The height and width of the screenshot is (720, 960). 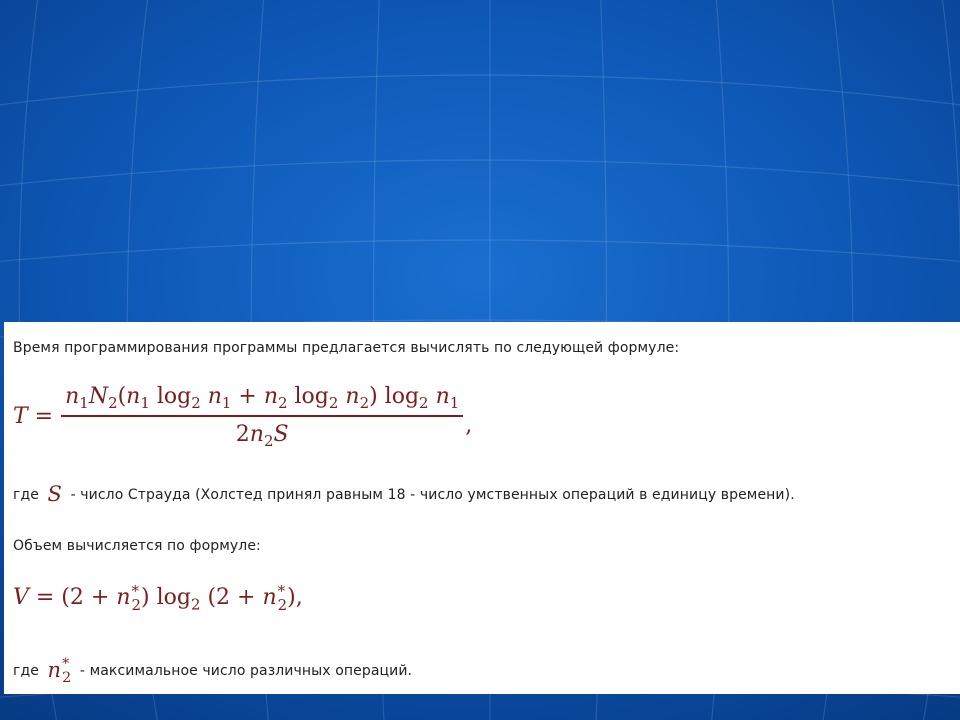 What do you see at coordinates (59, 671) in the screenshot?
I see `symbol-n2star: n * 2` at bounding box center [59, 671].